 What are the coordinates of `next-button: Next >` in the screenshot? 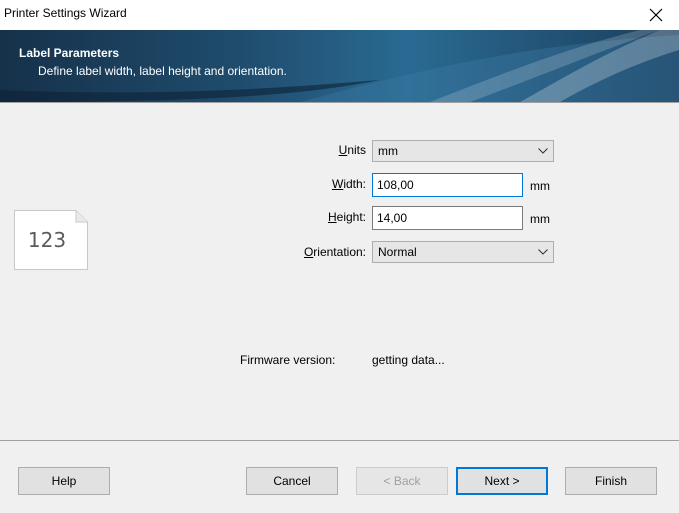 It's located at (502, 481).